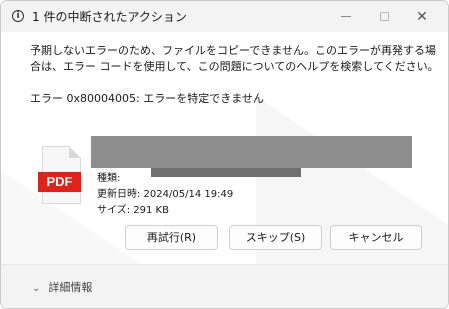  I want to click on redacted-filename, so click(251, 152).